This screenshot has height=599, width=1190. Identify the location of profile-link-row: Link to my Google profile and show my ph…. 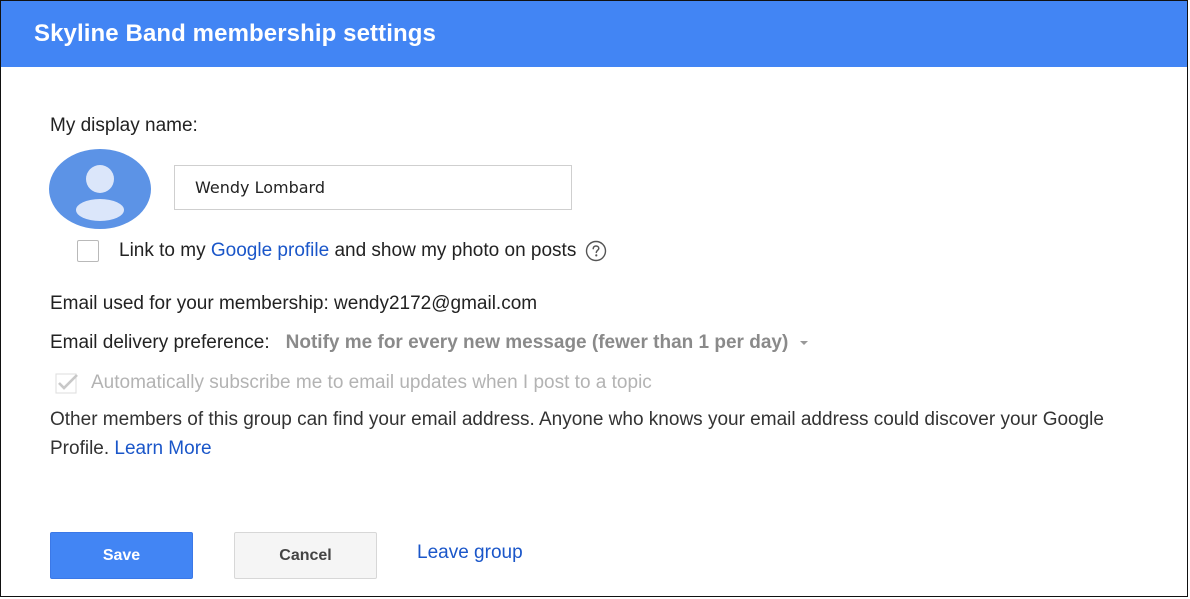
(342, 251).